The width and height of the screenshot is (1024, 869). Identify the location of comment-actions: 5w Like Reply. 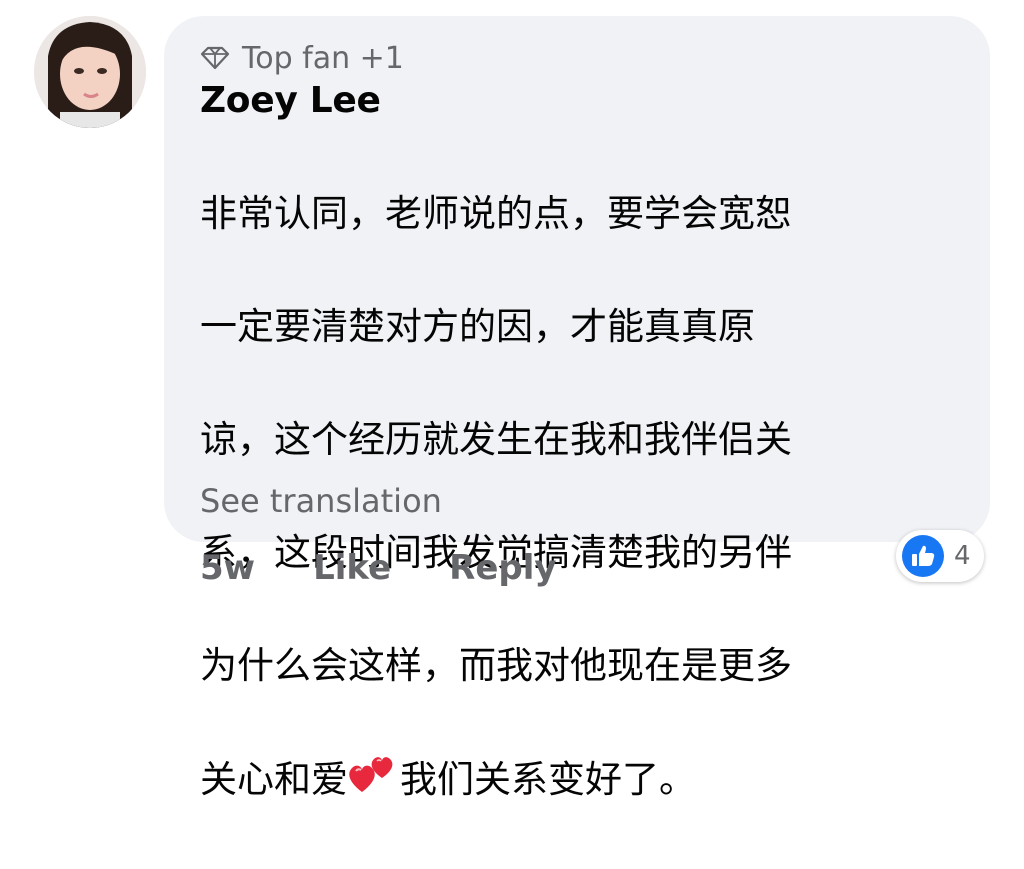
(407, 568).